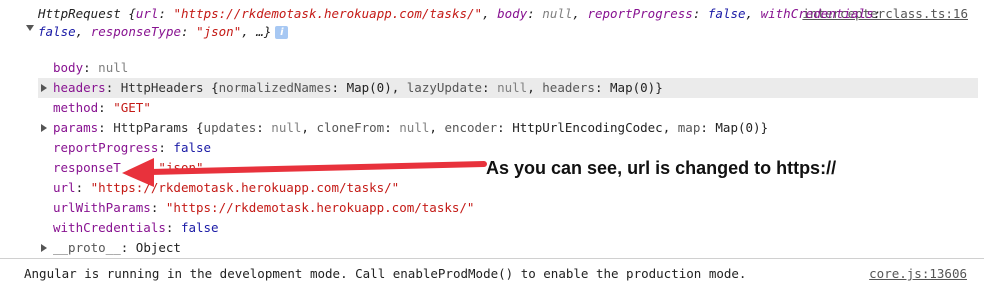  What do you see at coordinates (304, 172) in the screenshot?
I see `annotation-arrow-icon` at bounding box center [304, 172].